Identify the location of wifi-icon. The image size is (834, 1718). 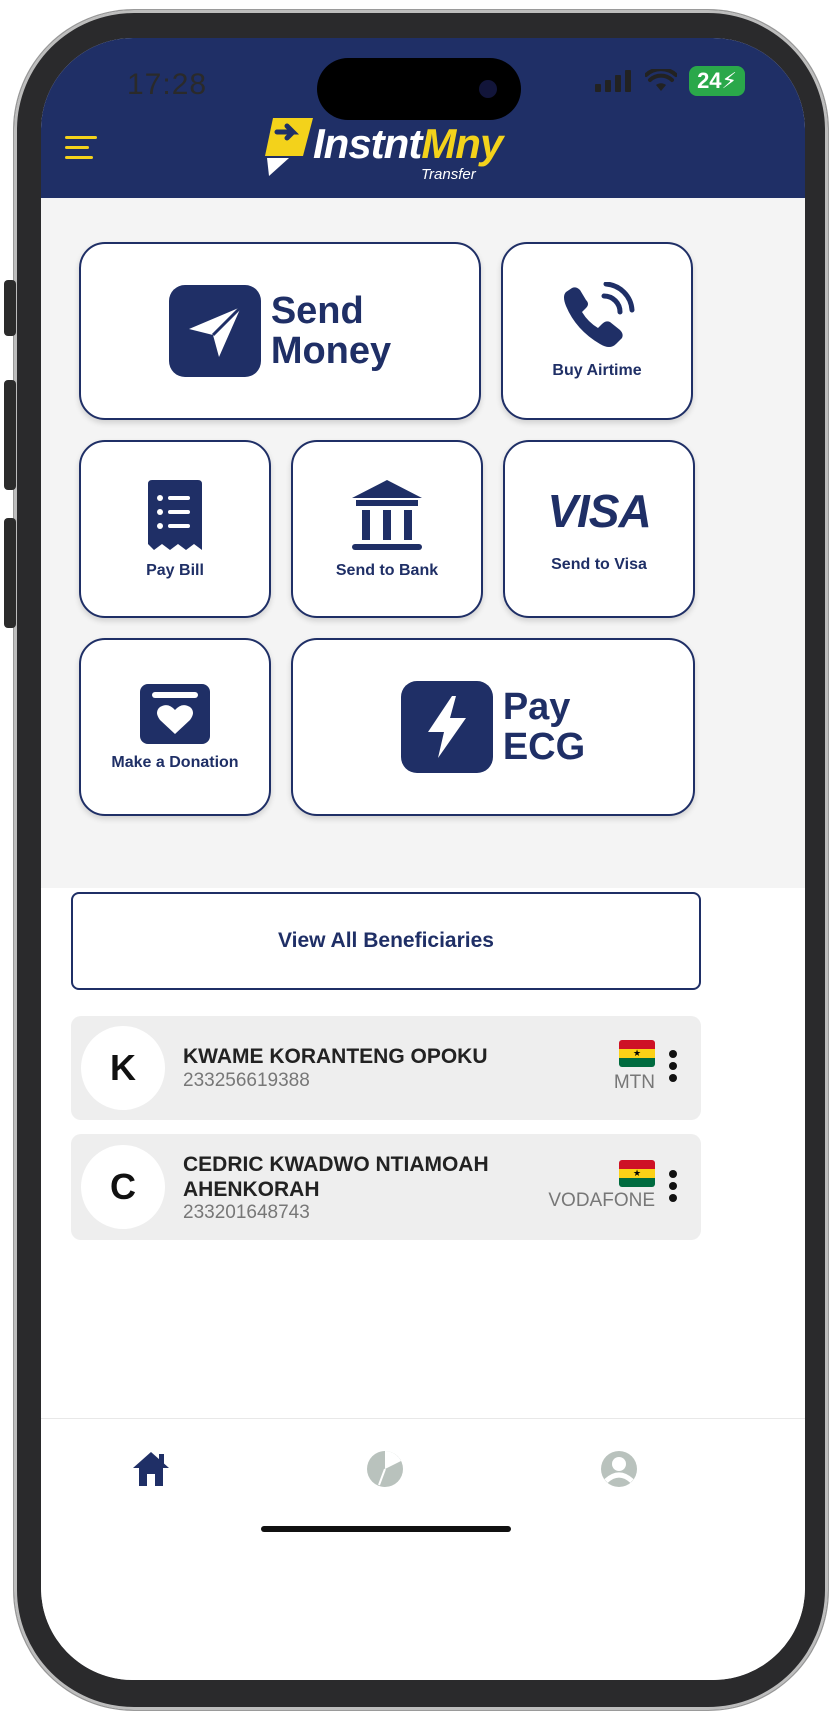
(661, 80).